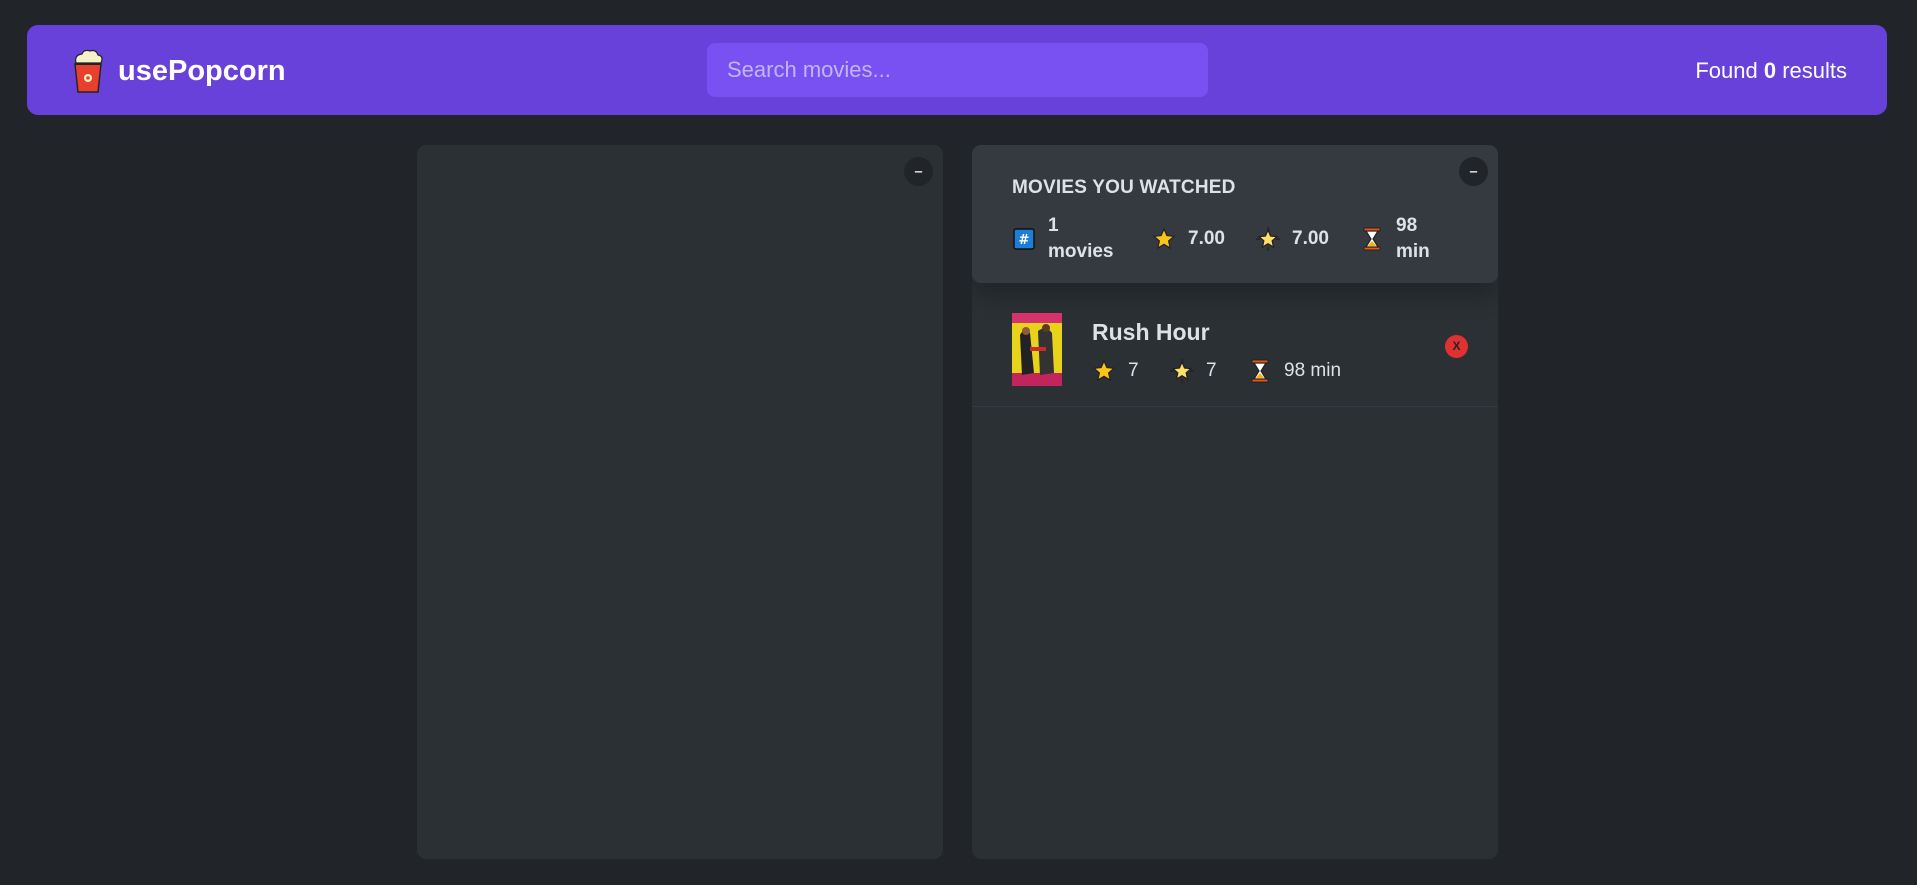  Describe the element at coordinates (1037, 349) in the screenshot. I see `movie-poster` at that location.